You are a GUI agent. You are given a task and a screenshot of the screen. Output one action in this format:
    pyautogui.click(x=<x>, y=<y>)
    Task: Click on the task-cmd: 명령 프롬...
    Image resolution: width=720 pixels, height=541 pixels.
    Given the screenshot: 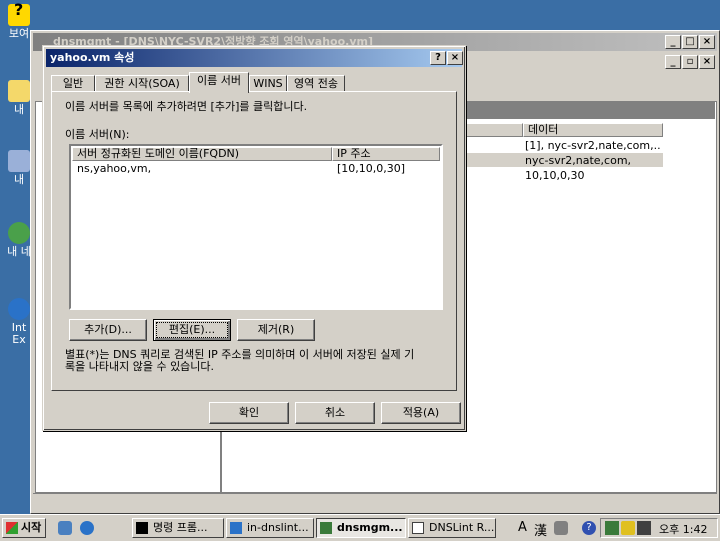 What is the action you would take?
    pyautogui.click(x=178, y=528)
    